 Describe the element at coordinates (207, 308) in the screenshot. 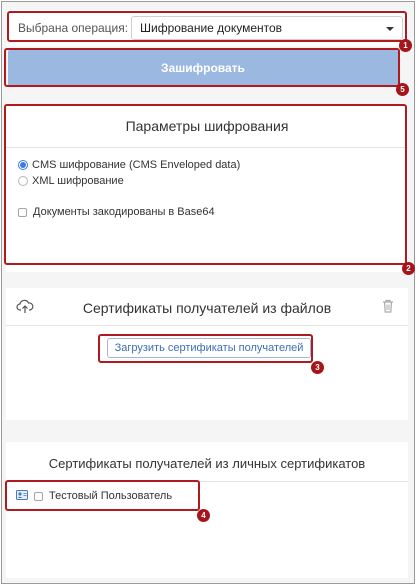

I see `file-certs-title: Сертификаты получателей из файлов` at that location.